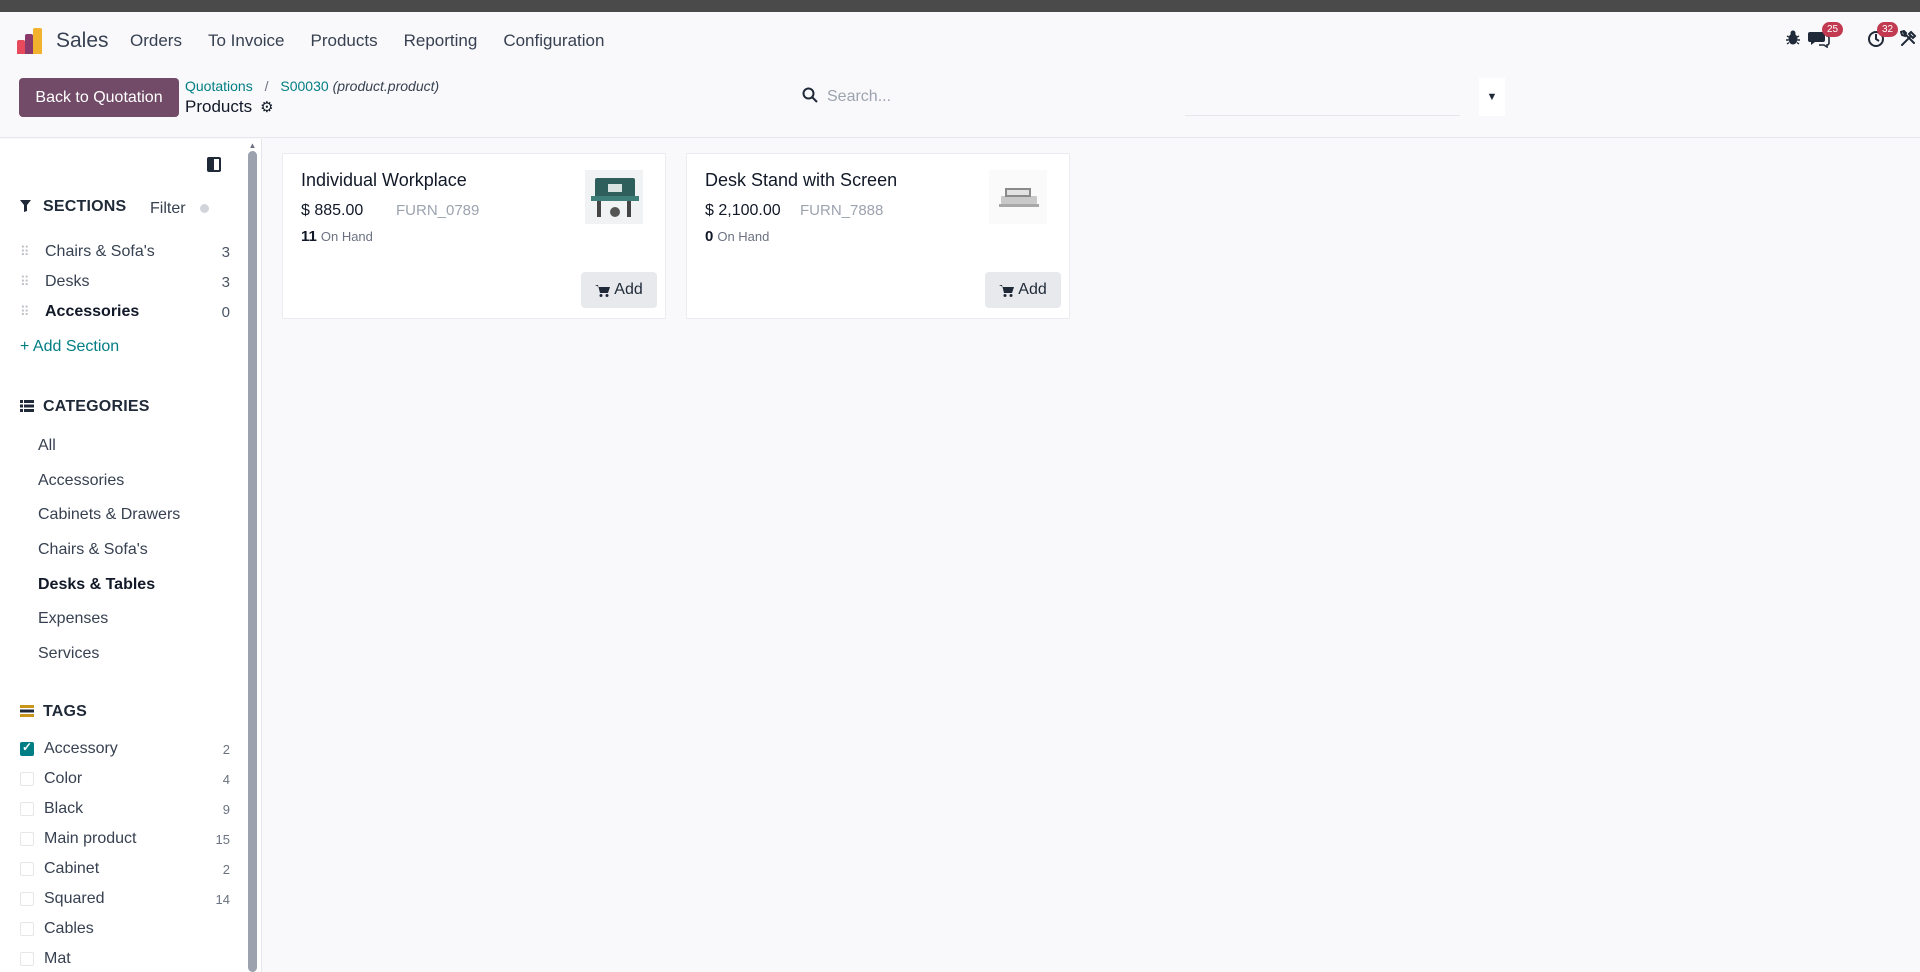 Image resolution: width=1920 pixels, height=972 pixels. Describe the element at coordinates (125, 929) in the screenshot. I see `tag-item-cables: Cables` at that location.